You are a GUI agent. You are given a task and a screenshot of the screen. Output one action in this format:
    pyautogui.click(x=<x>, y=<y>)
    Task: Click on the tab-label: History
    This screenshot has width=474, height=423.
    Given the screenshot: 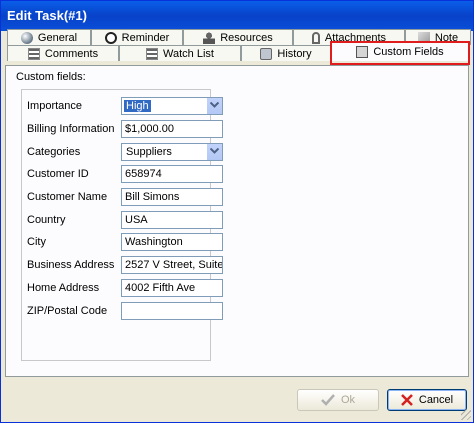 What is the action you would take?
    pyautogui.click(x=294, y=53)
    